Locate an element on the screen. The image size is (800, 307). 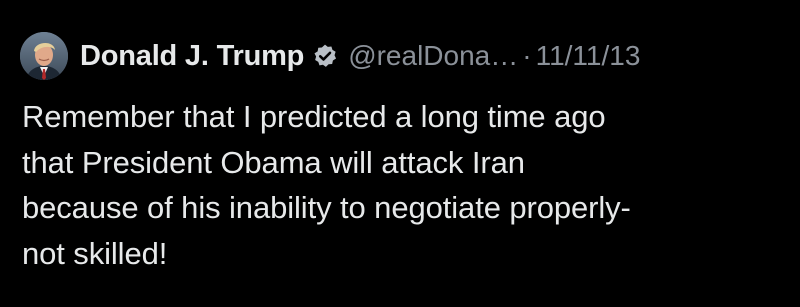
tweet-header: Donald J. Trump @realDona… · 11/11/13 is located at coordinates (330, 56).